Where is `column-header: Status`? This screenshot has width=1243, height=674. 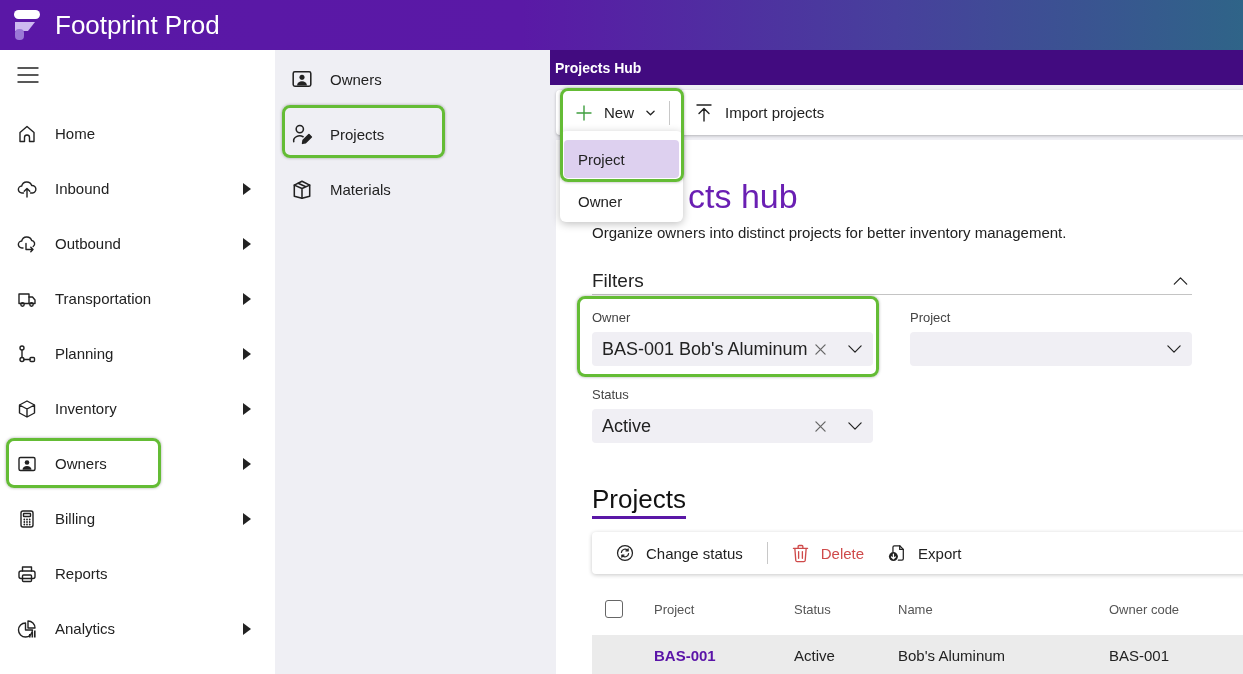 column-header: Status is located at coordinates (812, 609).